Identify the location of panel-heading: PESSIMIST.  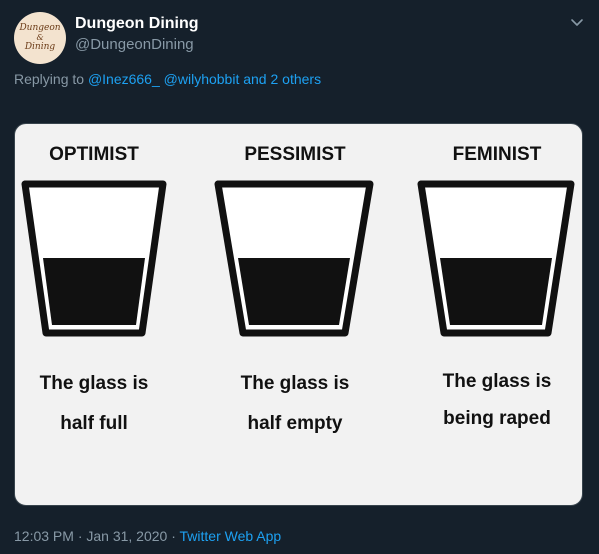
(295, 154).